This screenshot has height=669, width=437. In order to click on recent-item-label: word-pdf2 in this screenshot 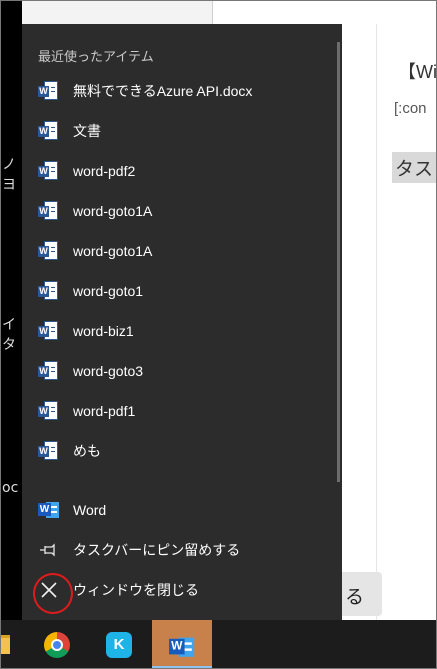, I will do `click(104, 171)`.